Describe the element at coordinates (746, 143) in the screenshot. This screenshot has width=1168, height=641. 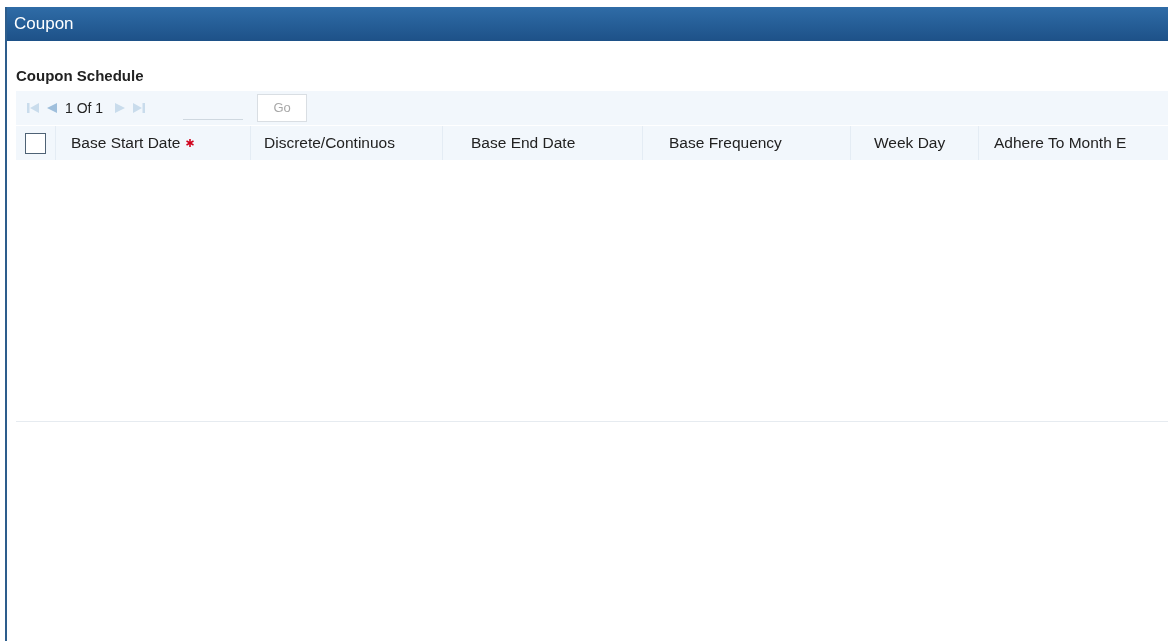
I see `column-header: Base Frequency` at that location.